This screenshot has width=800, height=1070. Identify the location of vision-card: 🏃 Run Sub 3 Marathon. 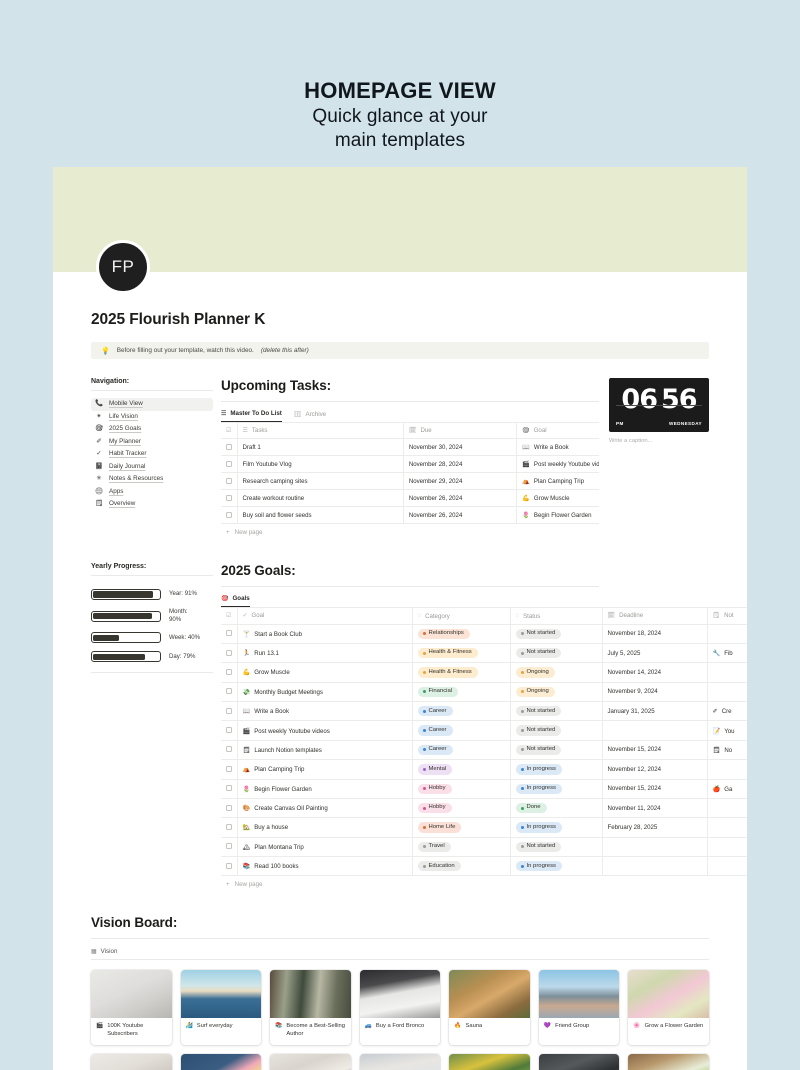
(221, 1062).